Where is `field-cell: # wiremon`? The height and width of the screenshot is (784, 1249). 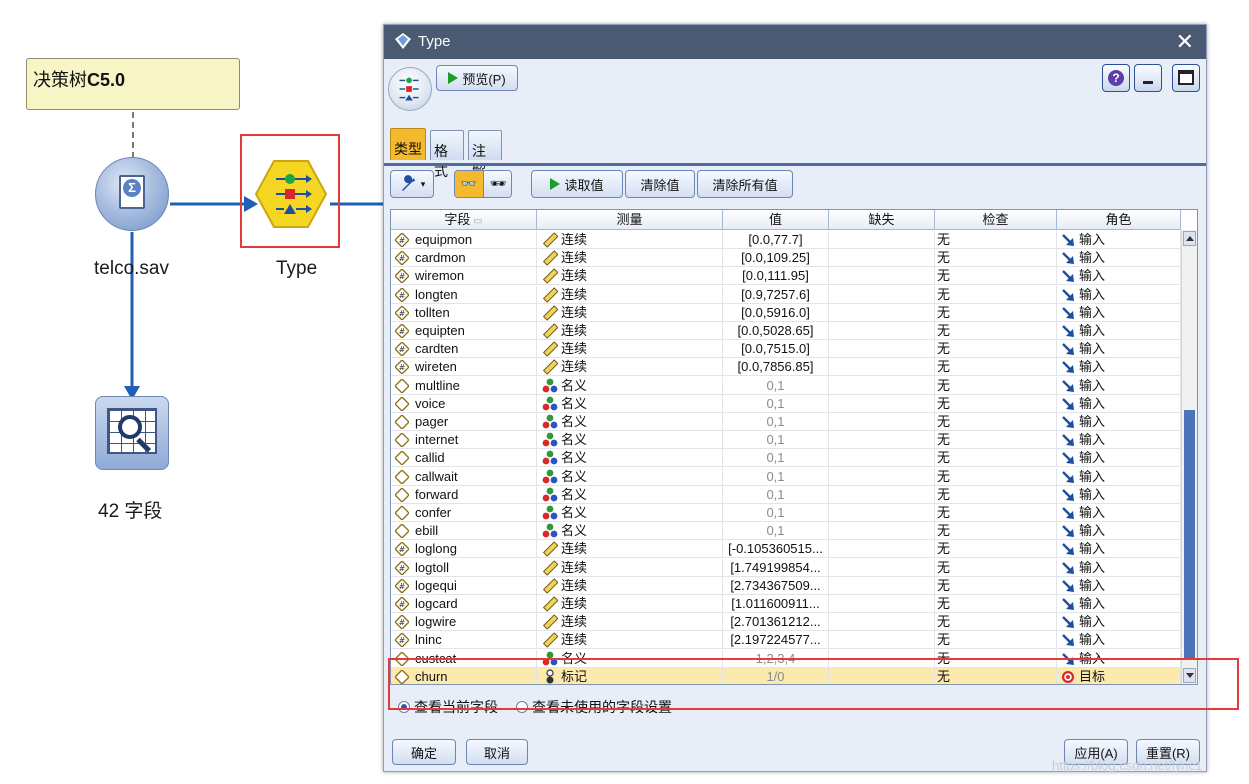 field-cell: # wiremon is located at coordinates (464, 276).